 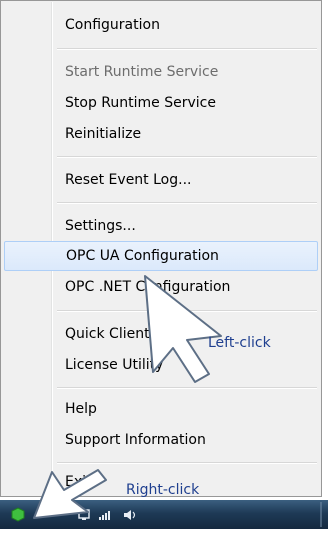 What do you see at coordinates (161, 409) in the screenshot?
I see `menu-item-help: Help` at bounding box center [161, 409].